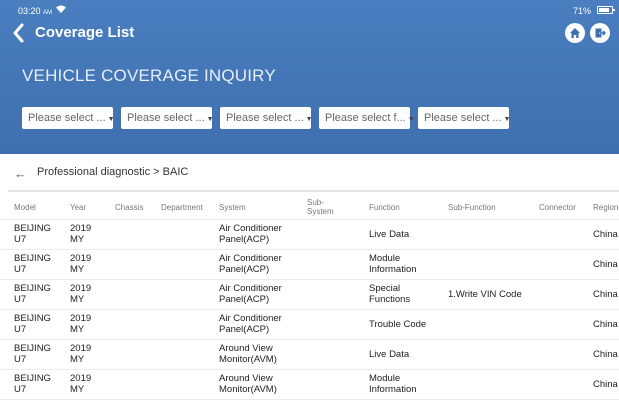 This screenshot has height=400, width=619. I want to click on col-region: Region, so click(606, 207).